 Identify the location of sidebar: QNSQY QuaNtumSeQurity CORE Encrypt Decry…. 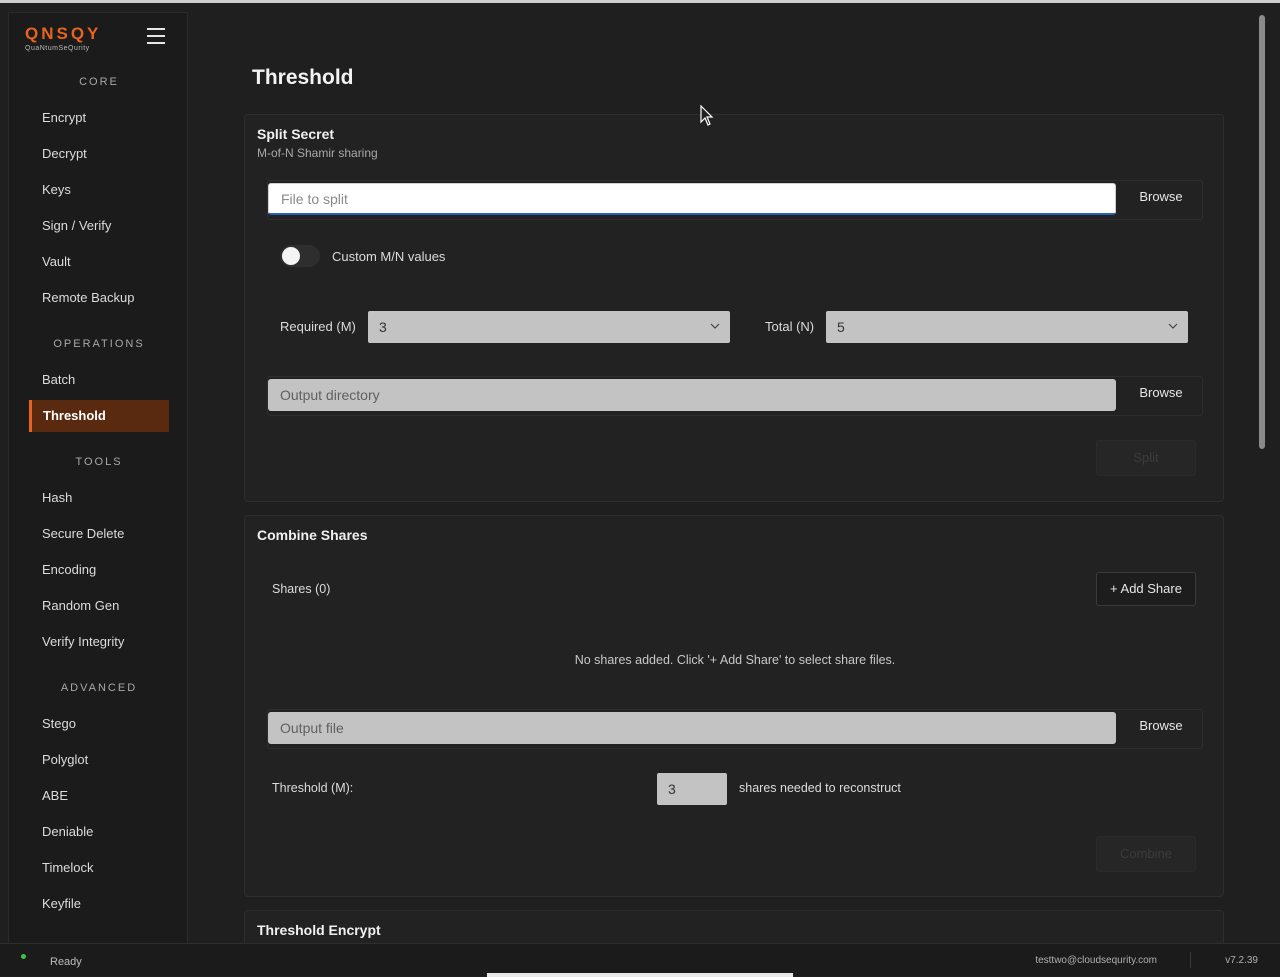
(98, 479).